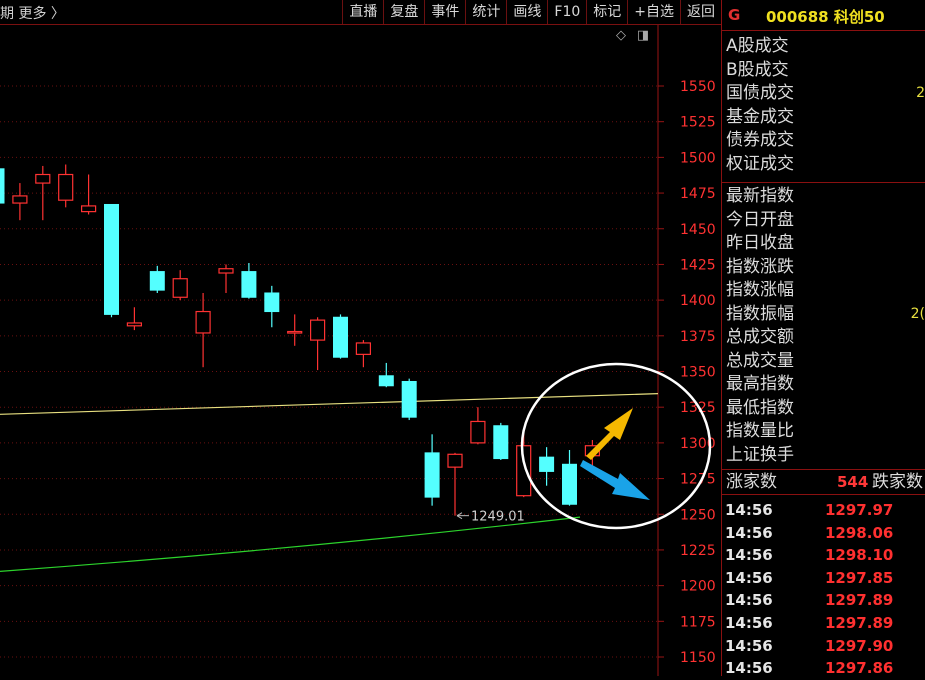 The height and width of the screenshot is (680, 925). What do you see at coordinates (823, 315) in the screenshot?
I see `index-row: 指数振幅 2(` at bounding box center [823, 315].